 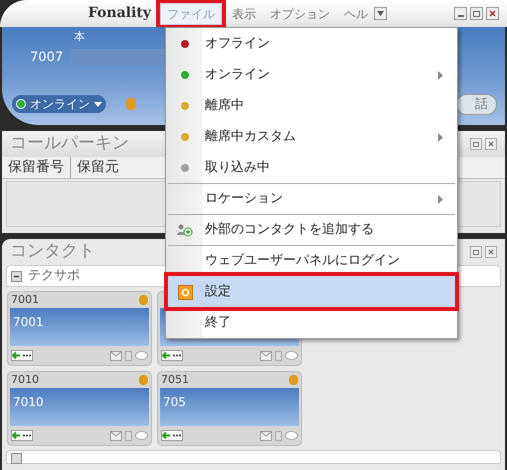 What do you see at coordinates (311, 136) in the screenshot?
I see `menu-item: 離席中カスタム` at bounding box center [311, 136].